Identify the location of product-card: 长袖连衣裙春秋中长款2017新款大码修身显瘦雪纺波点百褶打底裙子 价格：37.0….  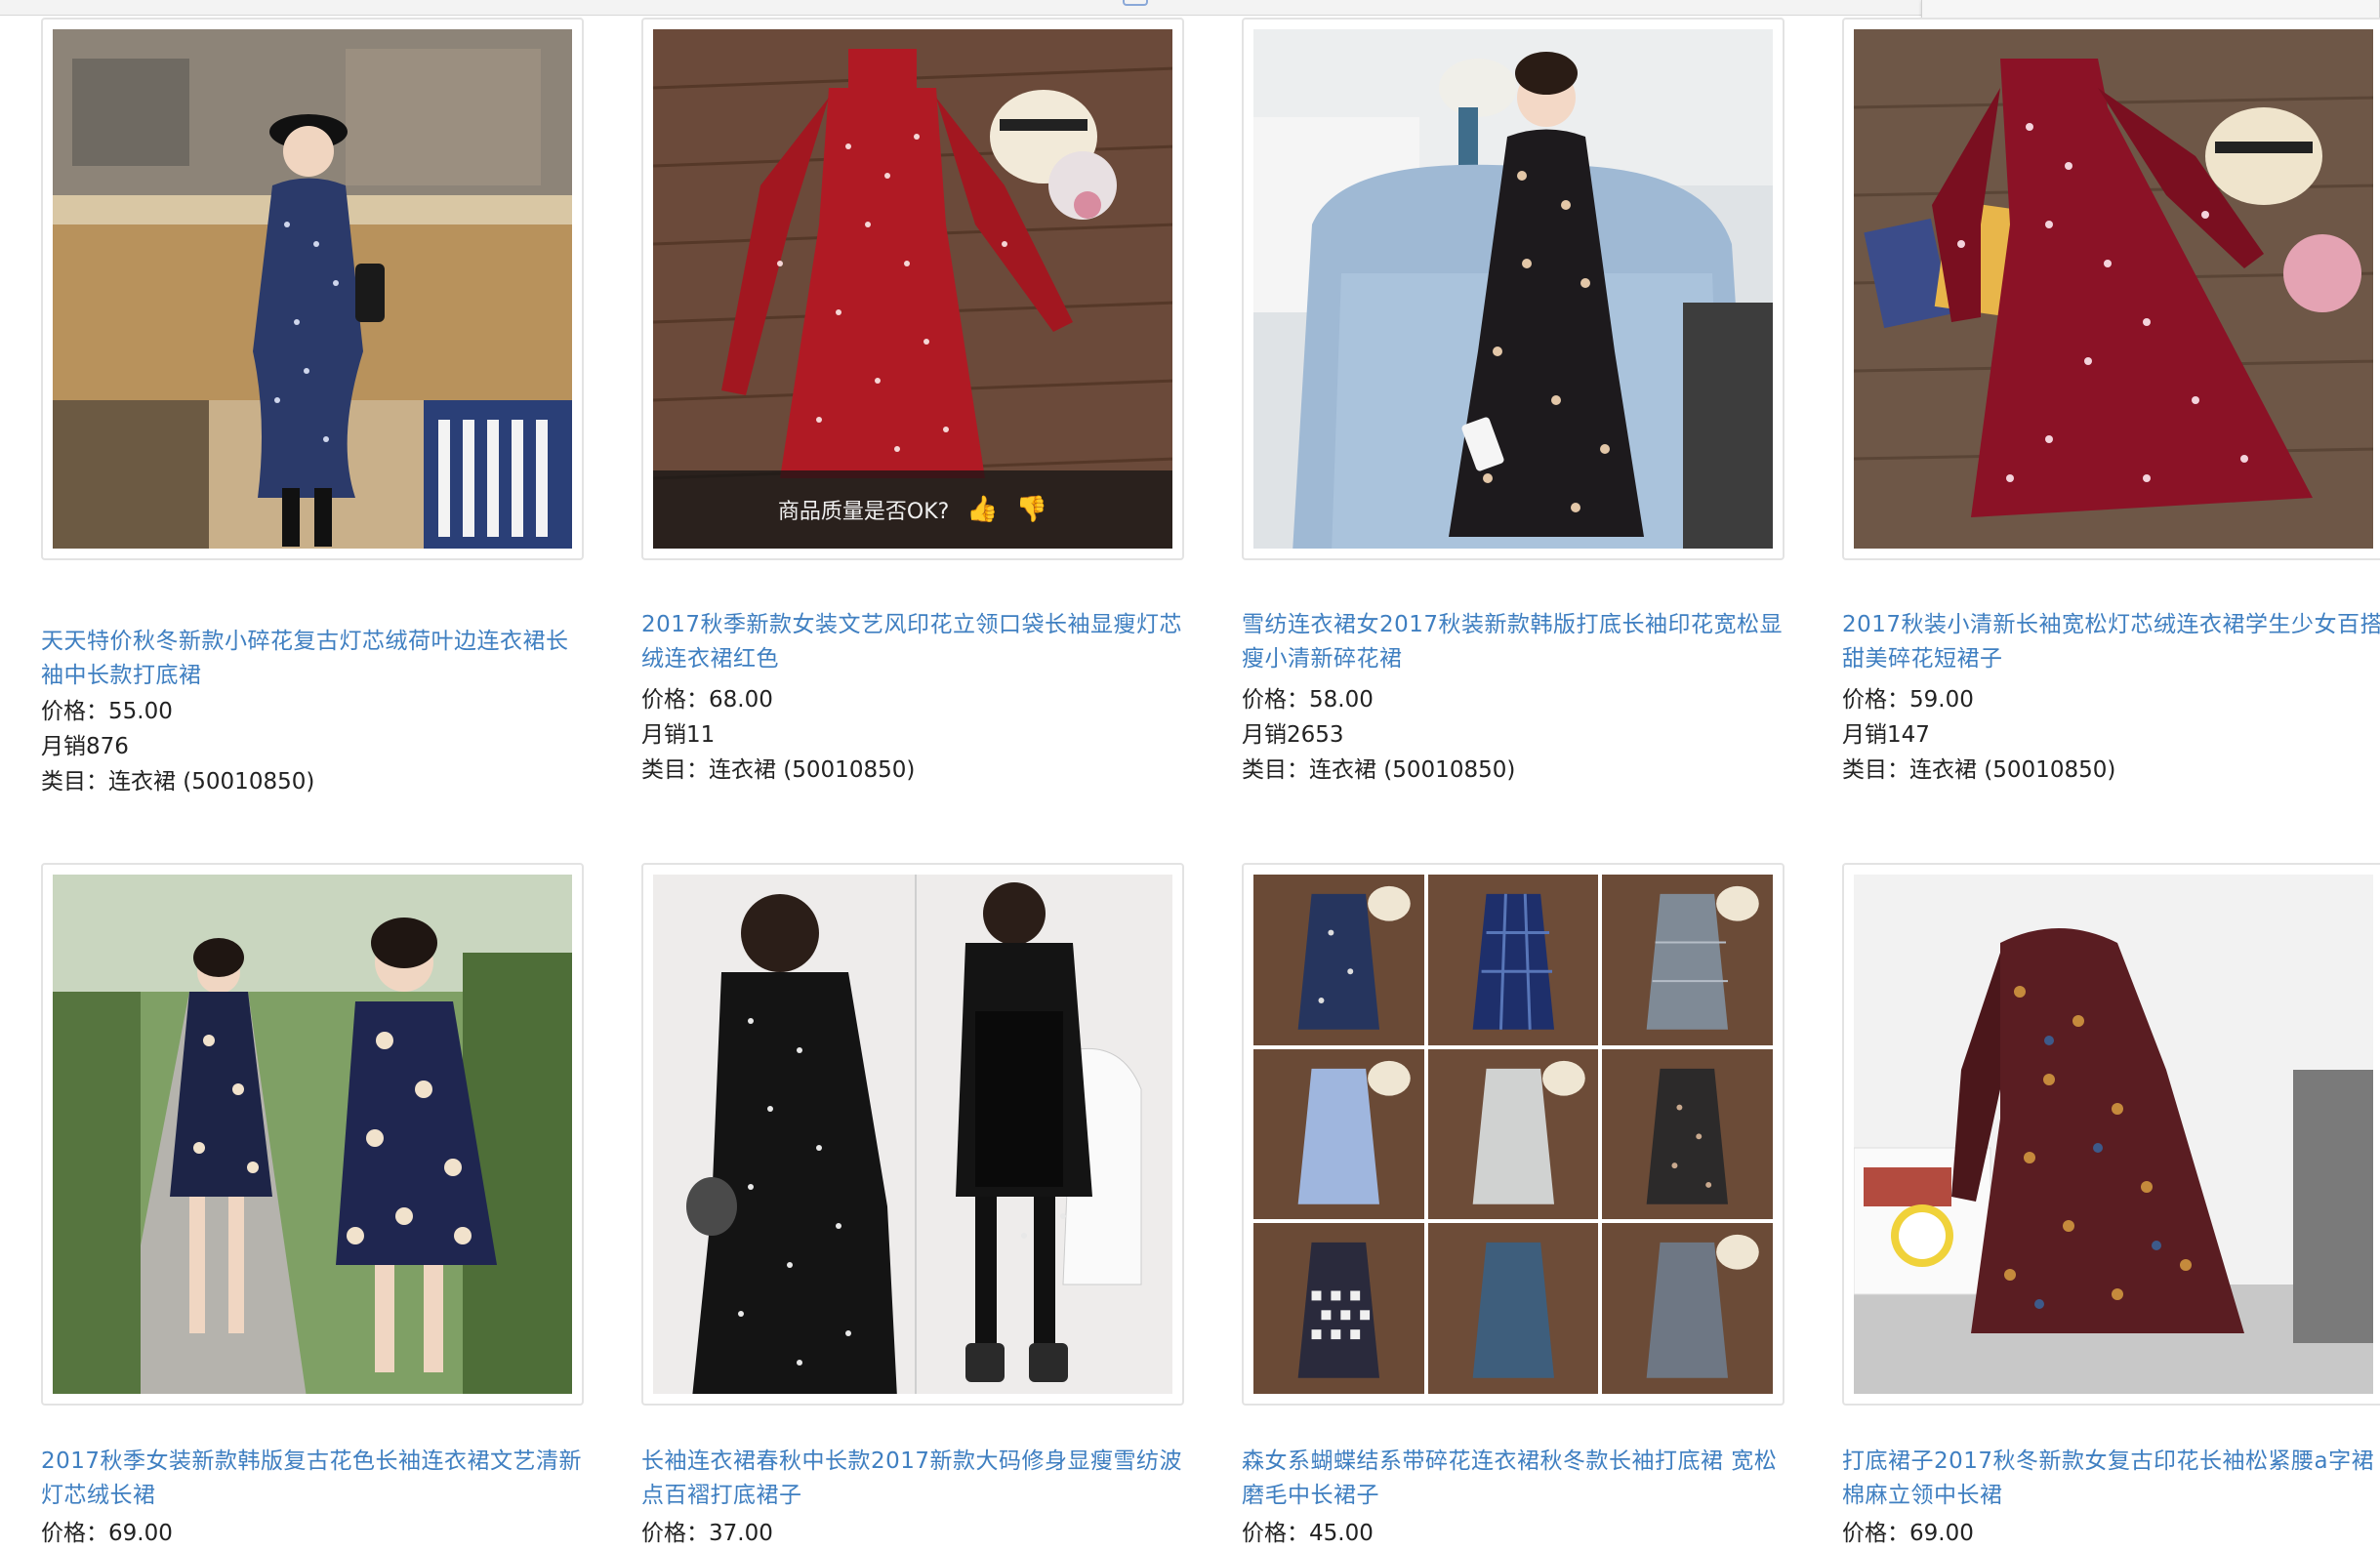
(924, 1206).